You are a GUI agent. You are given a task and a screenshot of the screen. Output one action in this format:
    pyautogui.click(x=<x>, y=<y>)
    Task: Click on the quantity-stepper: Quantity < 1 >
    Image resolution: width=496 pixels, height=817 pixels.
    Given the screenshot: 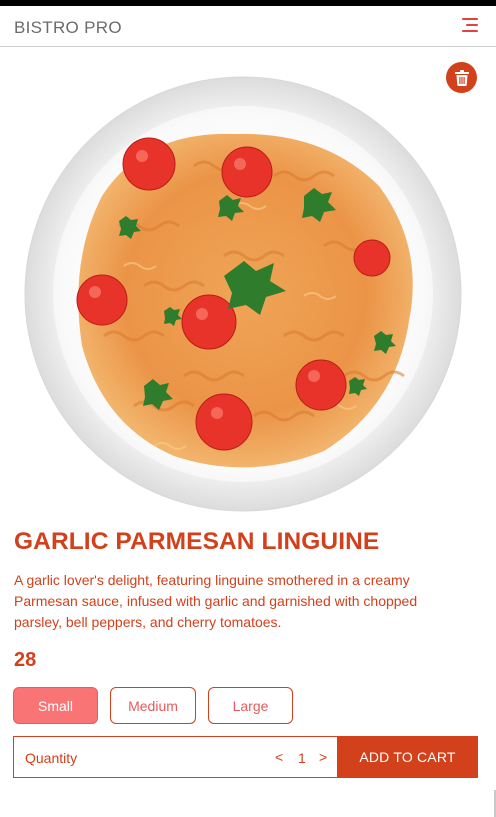 What is the action you would take?
    pyautogui.click(x=175, y=757)
    